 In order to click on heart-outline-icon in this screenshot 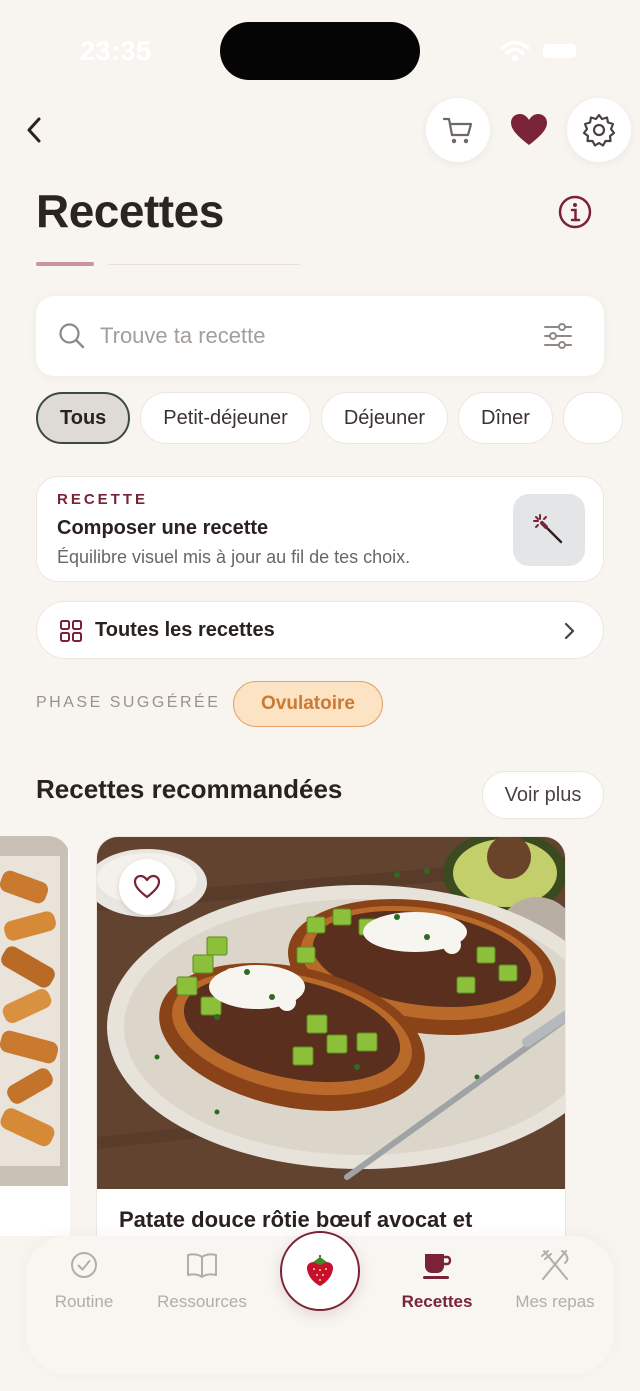, I will do `click(147, 886)`.